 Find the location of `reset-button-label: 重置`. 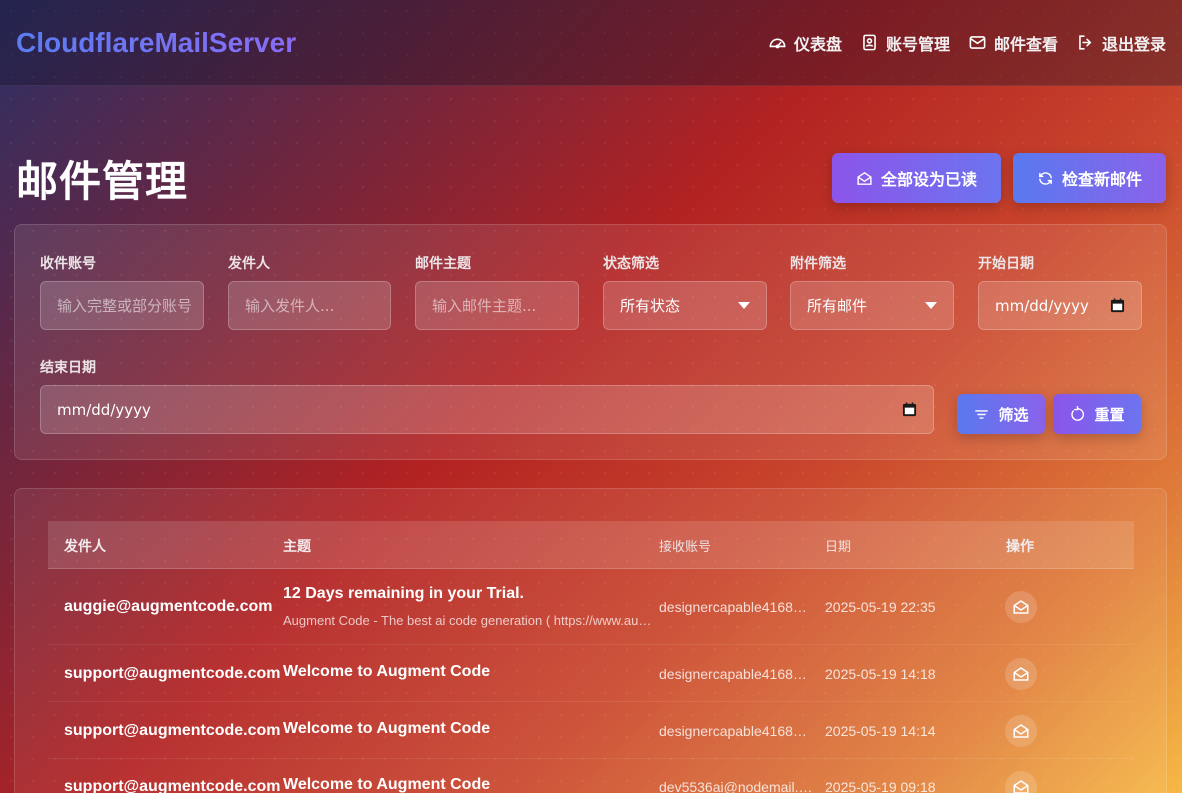

reset-button-label: 重置 is located at coordinates (1109, 414).